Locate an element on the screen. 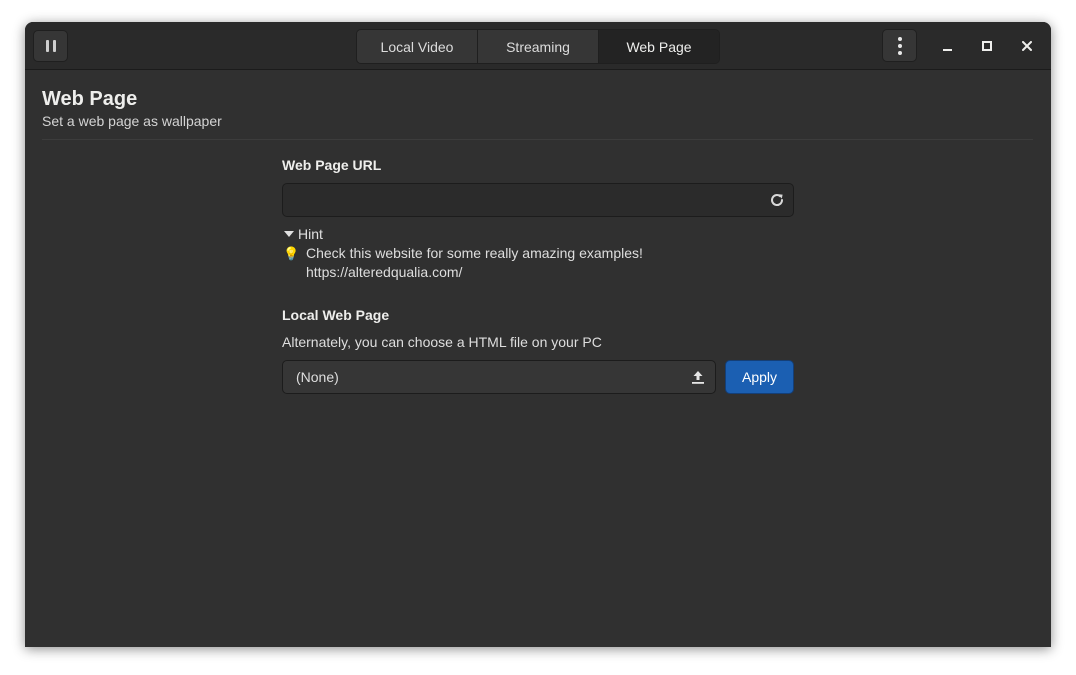 The image size is (1076, 675). minimize-icon is located at coordinates (947, 50).